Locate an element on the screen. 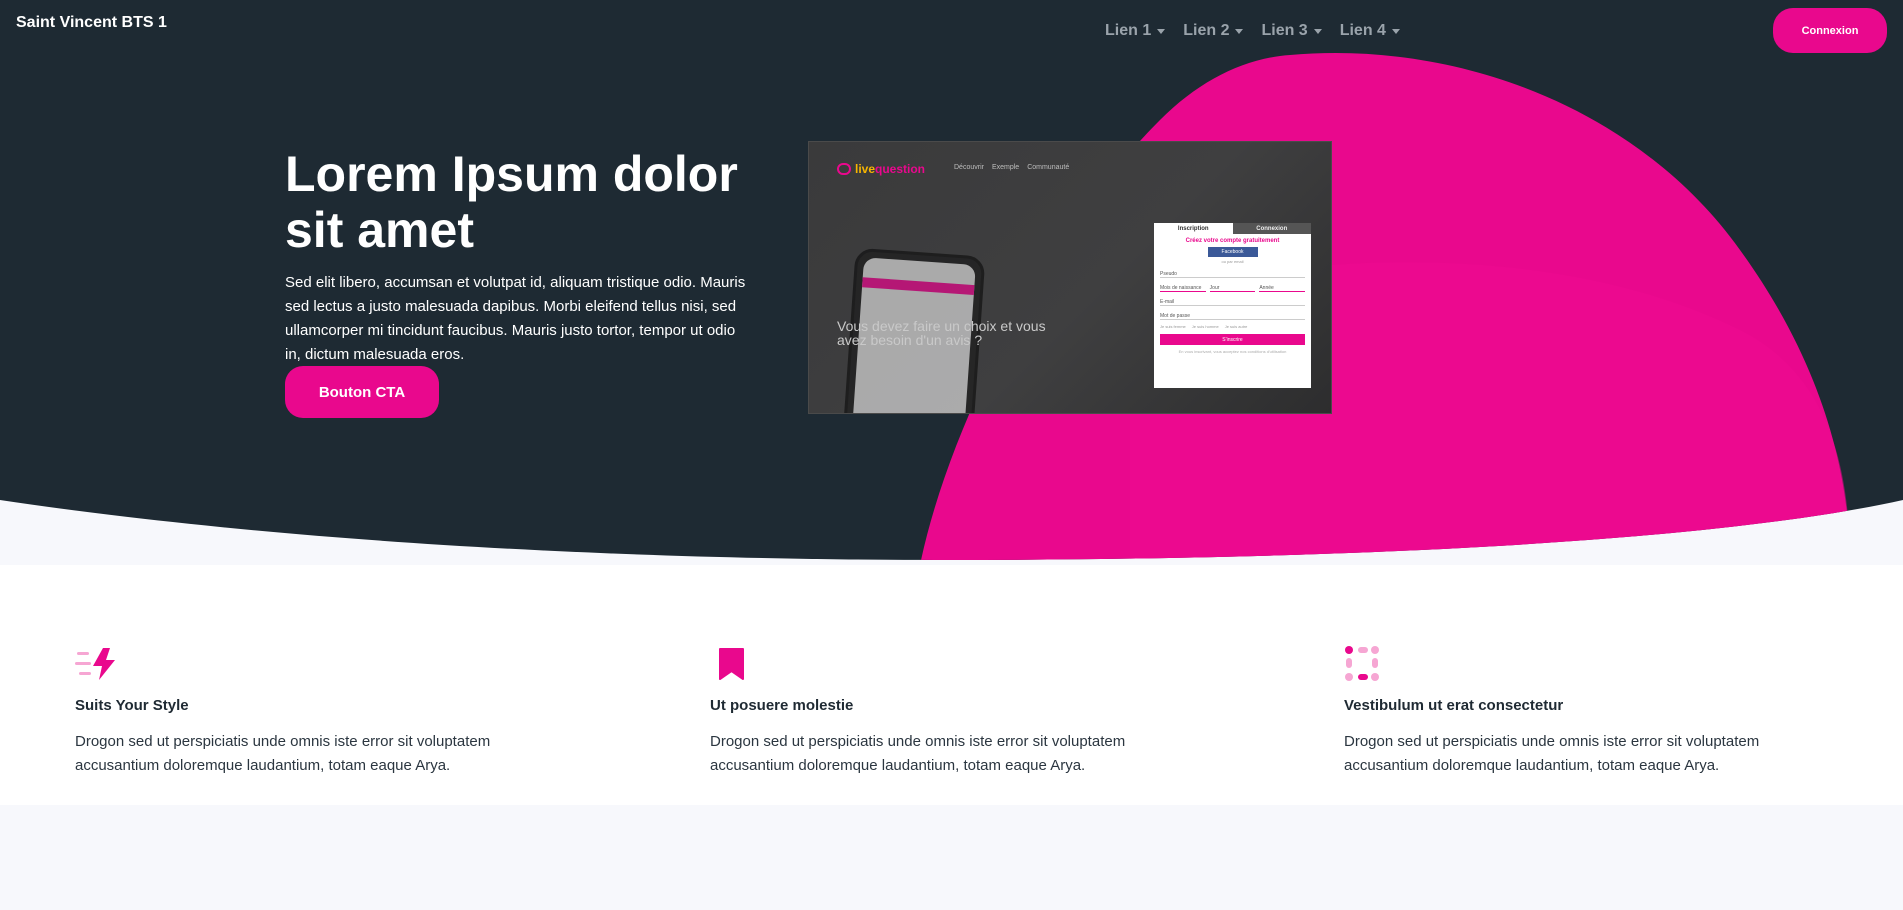 This screenshot has width=1903, height=910. nav-item-lien-3: Lien 3 is located at coordinates (1291, 31).